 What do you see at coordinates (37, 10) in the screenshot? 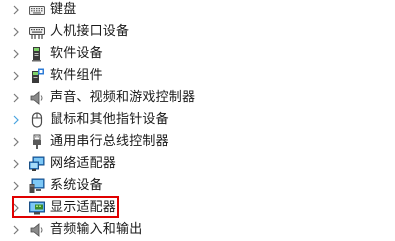
I see `keyboard-icon` at bounding box center [37, 10].